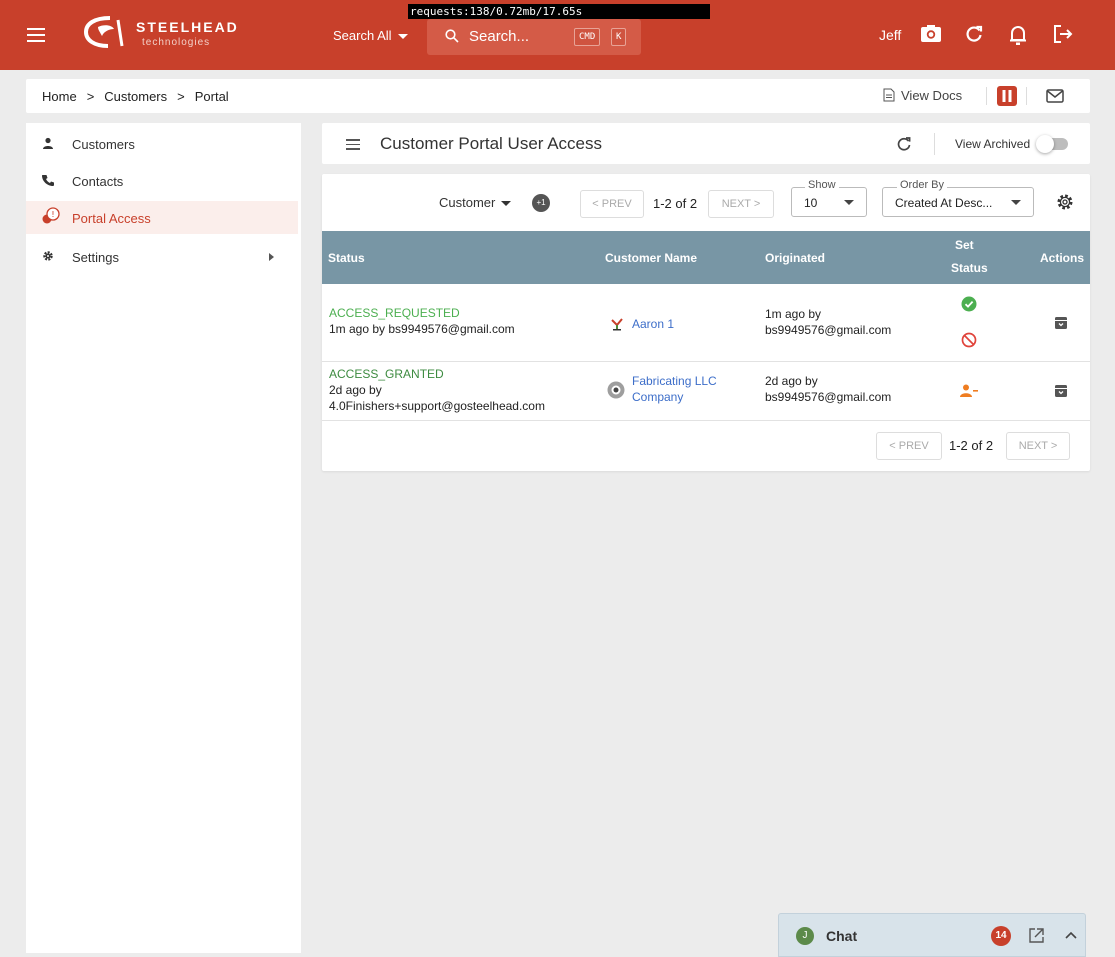  Describe the element at coordinates (211, 96) in the screenshot. I see `breadcrumb-portal: Portal` at that location.